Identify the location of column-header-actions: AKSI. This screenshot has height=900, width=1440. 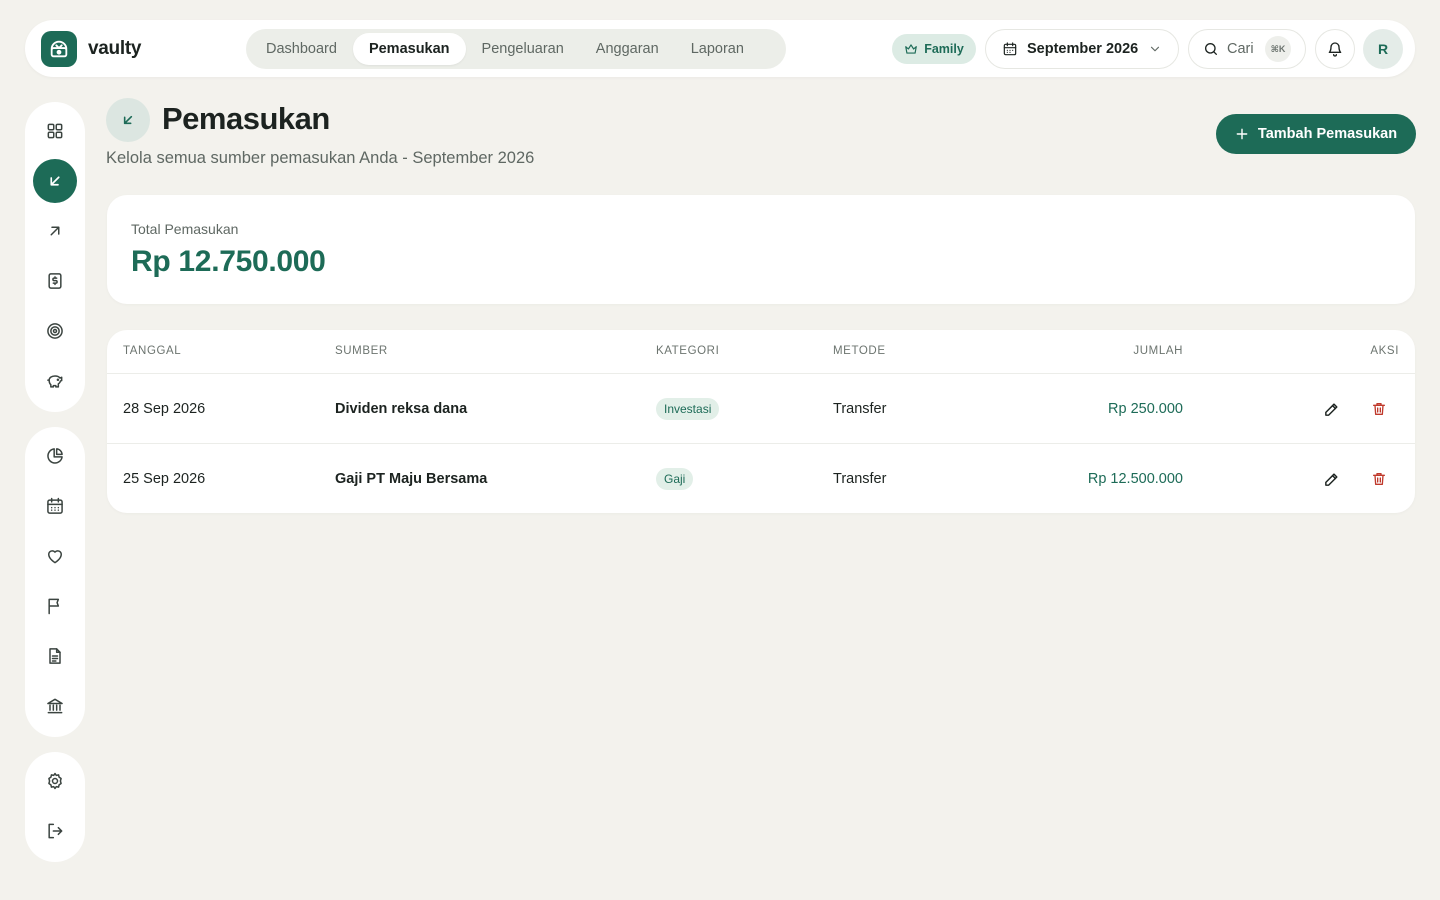
(1384, 351).